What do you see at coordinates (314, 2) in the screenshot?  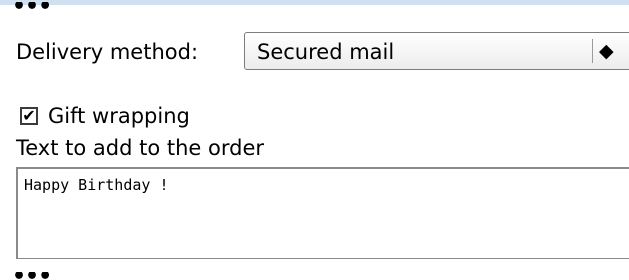 I see `top-border` at bounding box center [314, 2].